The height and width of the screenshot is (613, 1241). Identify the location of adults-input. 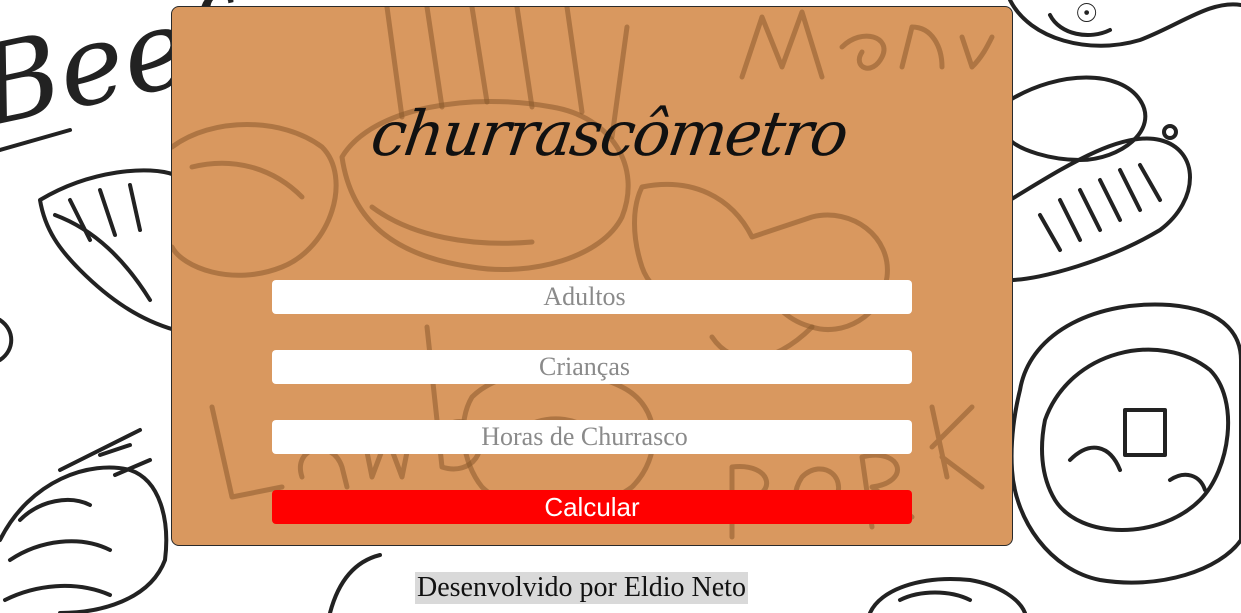
(592, 297).